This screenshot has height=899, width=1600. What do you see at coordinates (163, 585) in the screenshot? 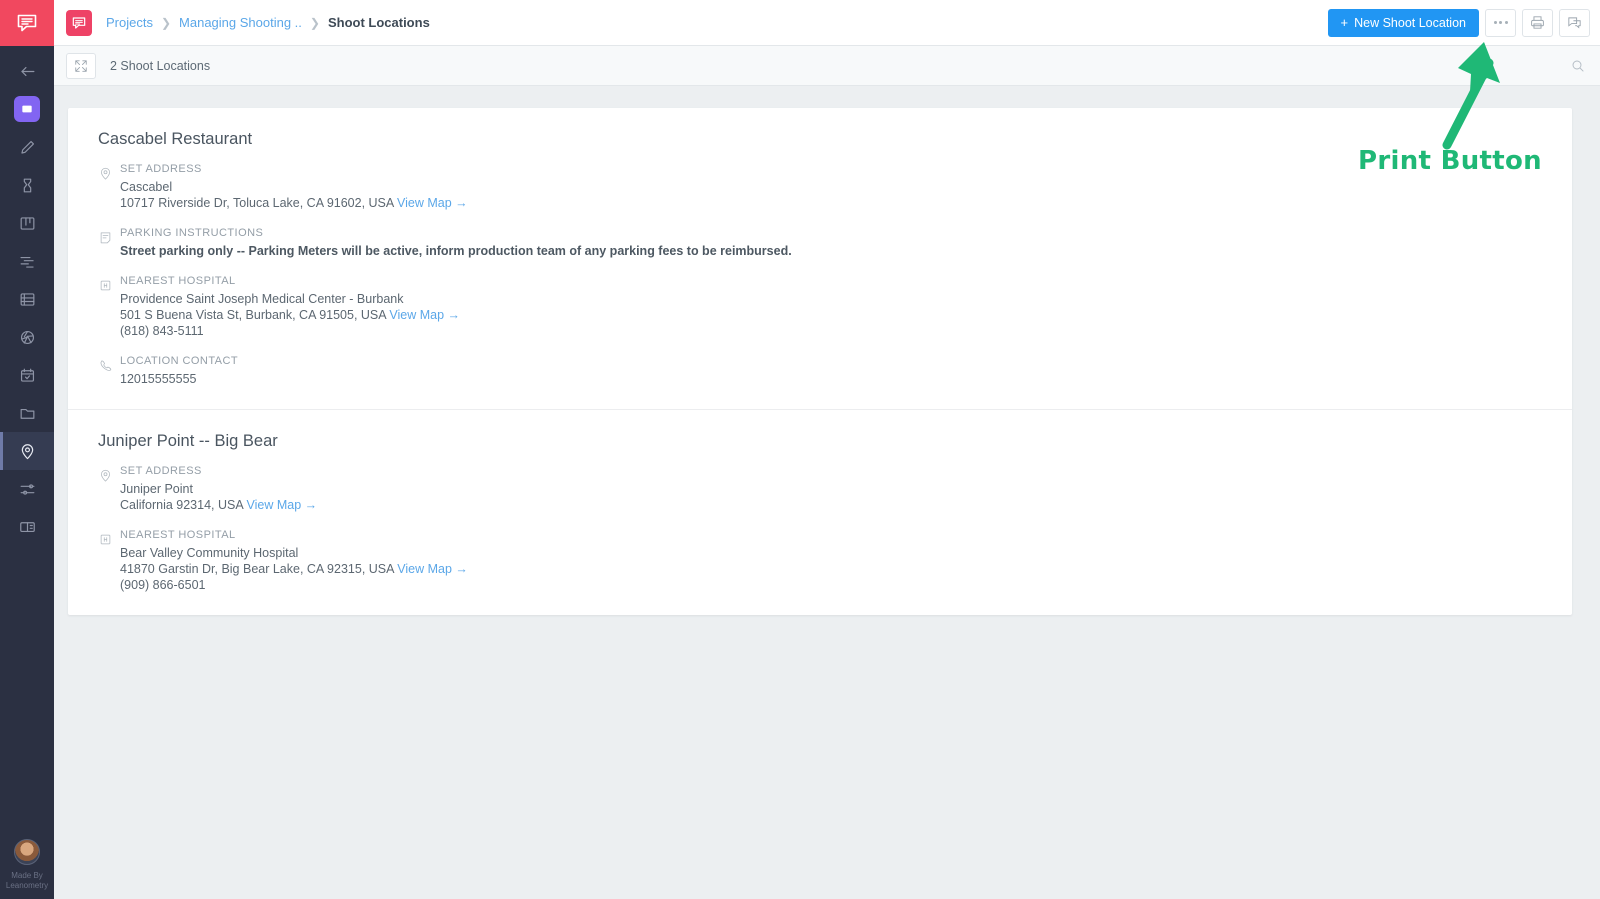
I see `field-value-text: (909) 866-6501` at bounding box center [163, 585].